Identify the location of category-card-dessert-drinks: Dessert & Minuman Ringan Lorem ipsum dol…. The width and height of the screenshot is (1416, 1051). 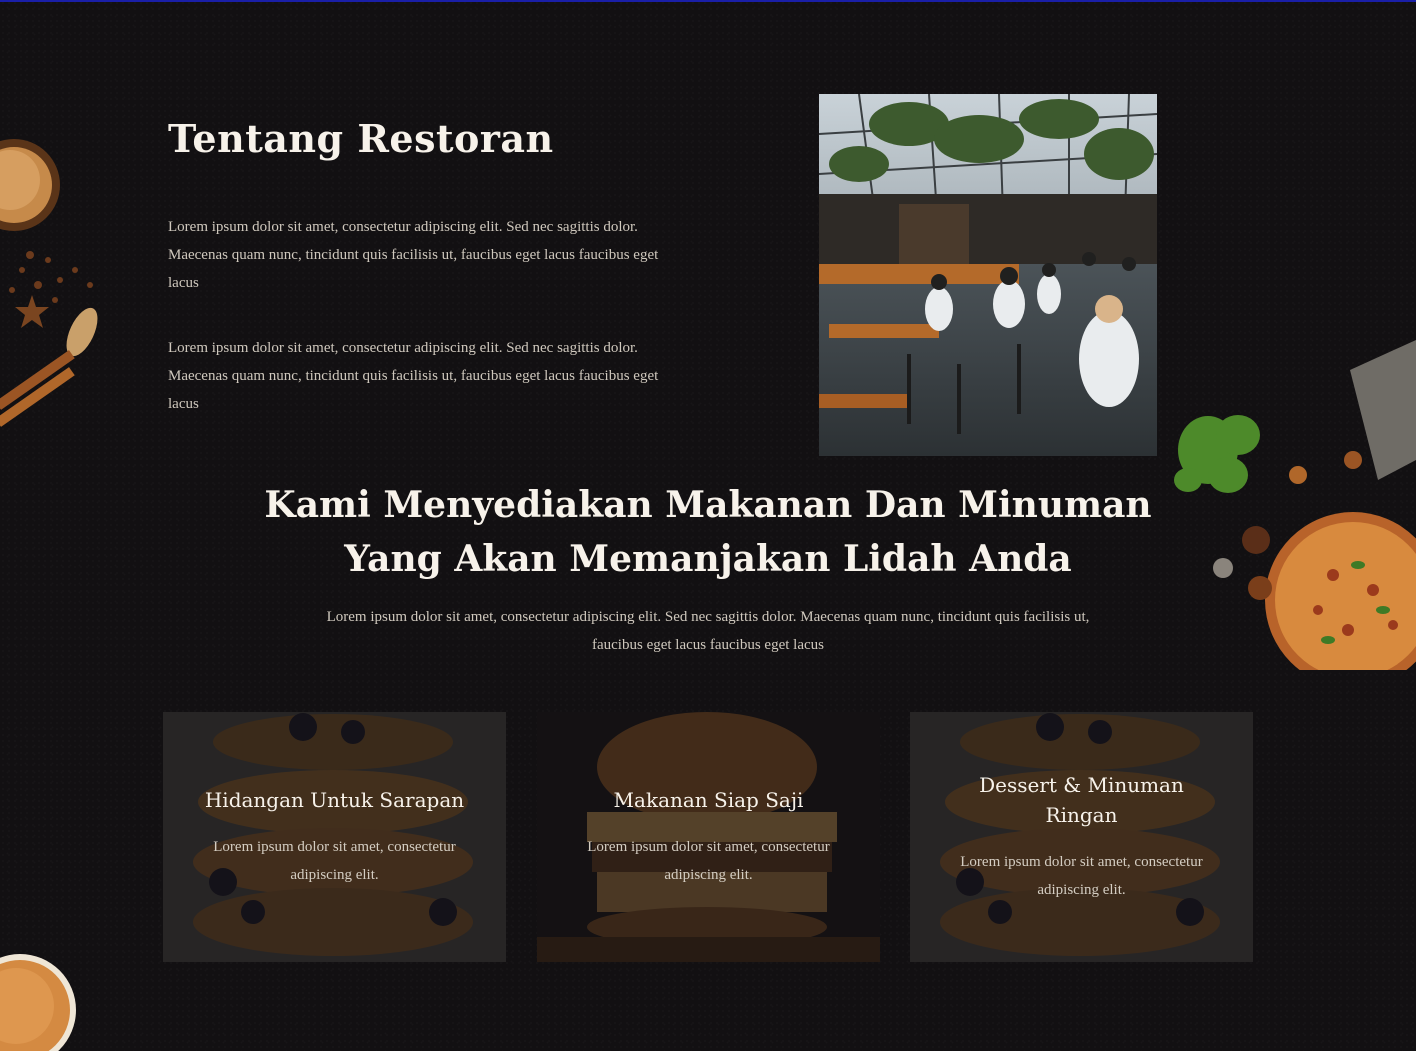
(1081, 837).